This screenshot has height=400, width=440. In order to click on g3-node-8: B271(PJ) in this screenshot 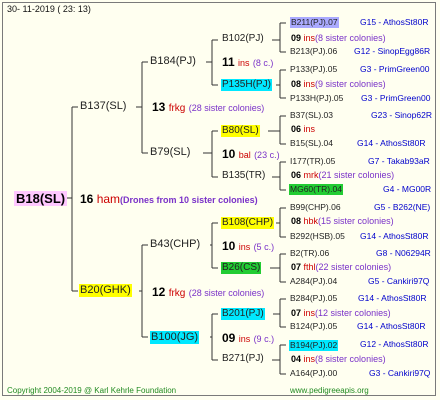, I will do `click(243, 358)`.